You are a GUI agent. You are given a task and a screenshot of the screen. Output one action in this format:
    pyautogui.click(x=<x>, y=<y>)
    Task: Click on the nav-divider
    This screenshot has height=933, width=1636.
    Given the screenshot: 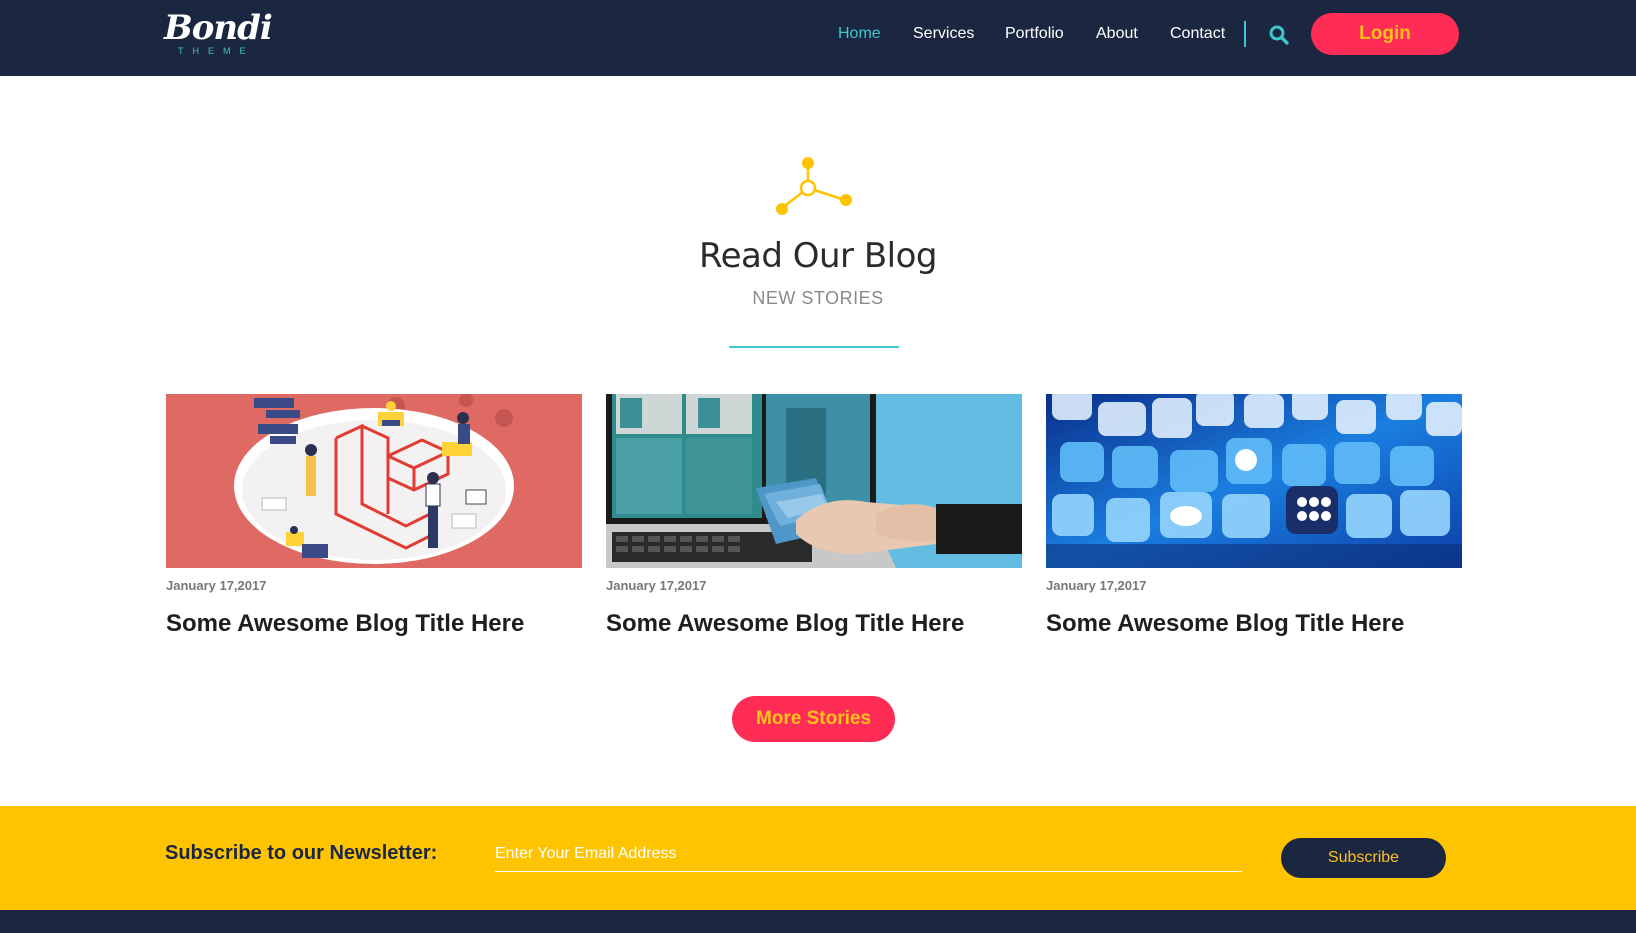 What is the action you would take?
    pyautogui.click(x=1245, y=34)
    